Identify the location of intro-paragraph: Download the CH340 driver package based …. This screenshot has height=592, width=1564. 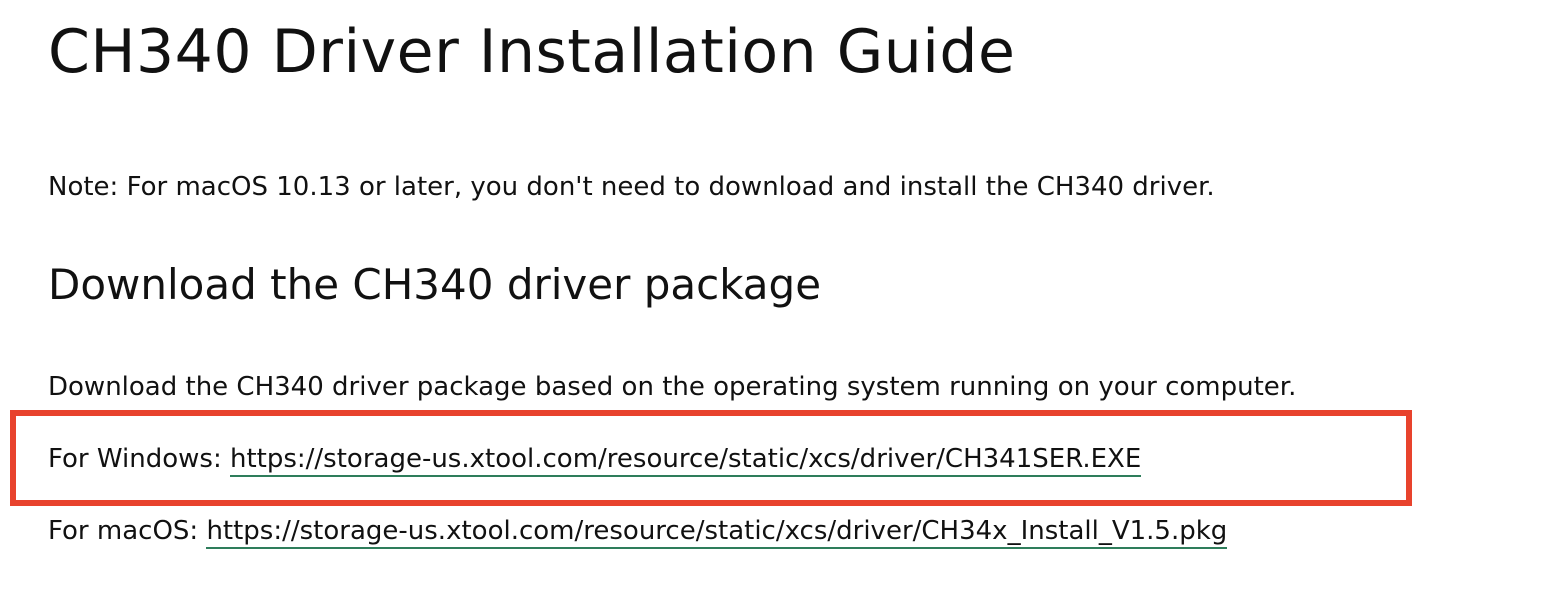
(672, 387).